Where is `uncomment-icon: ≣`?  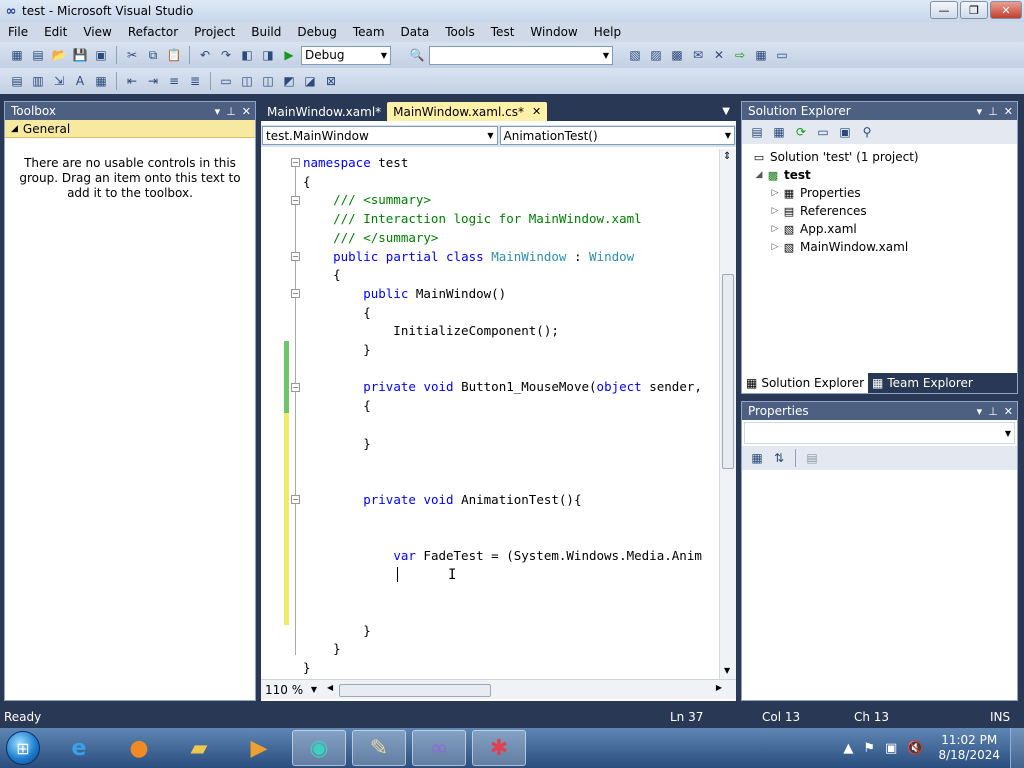
uncomment-icon: ≣ is located at coordinates (195, 81).